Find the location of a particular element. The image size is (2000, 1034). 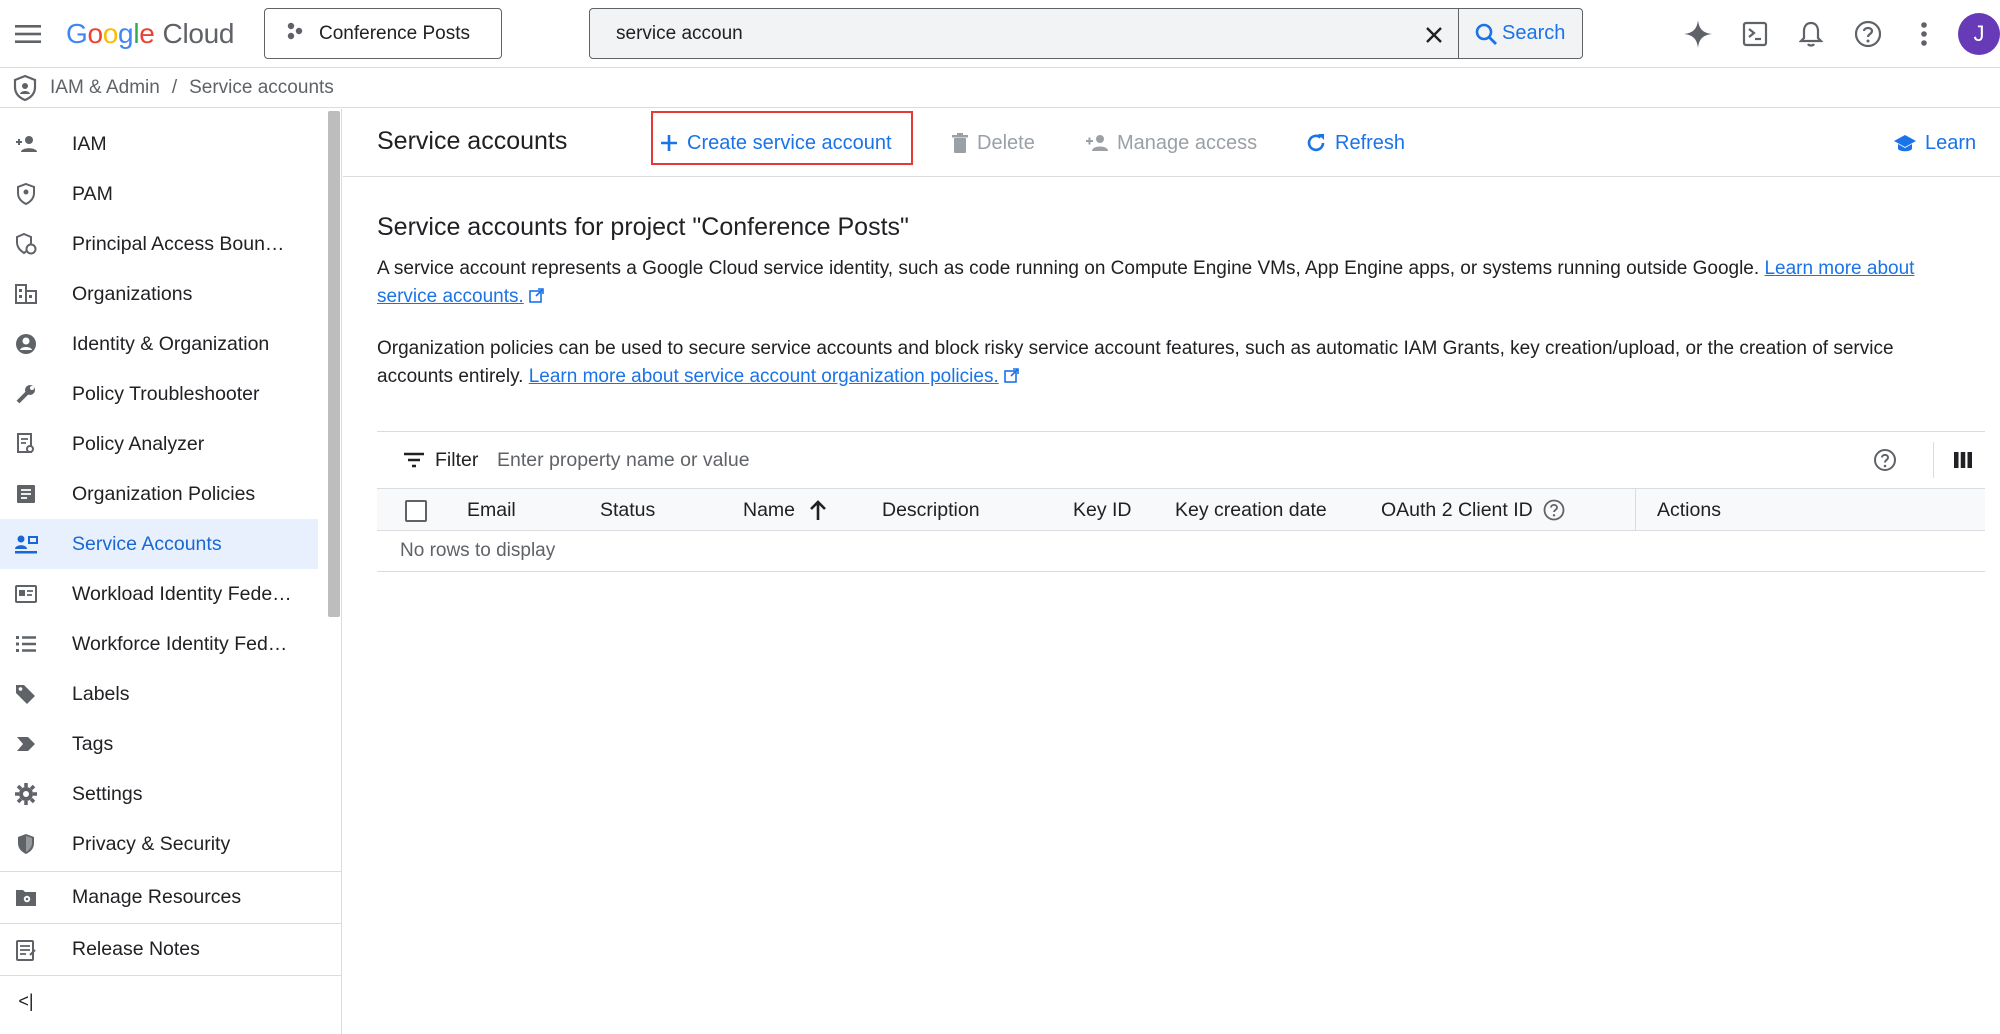

sidebar-item-policy-analyzer: Policy Analyzer is located at coordinates (159, 444).